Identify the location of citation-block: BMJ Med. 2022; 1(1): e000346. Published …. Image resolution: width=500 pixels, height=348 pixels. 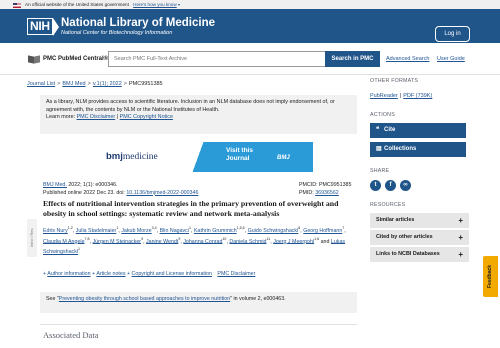
(120, 189).